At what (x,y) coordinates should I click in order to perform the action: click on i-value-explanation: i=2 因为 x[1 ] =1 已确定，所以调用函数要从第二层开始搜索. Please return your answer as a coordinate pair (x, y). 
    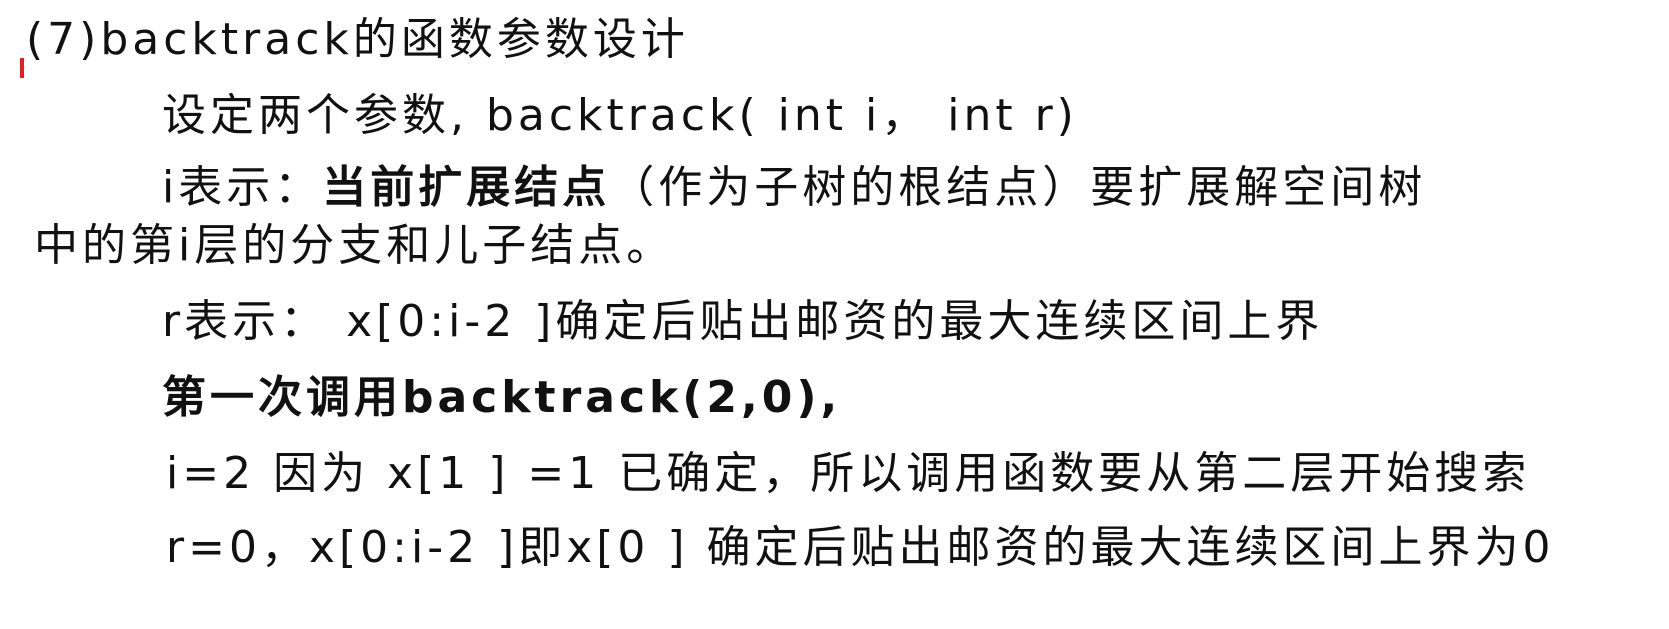
    Looking at the image, I should click on (848, 473).